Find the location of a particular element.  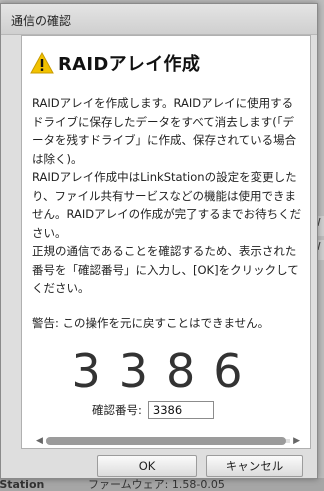

confirmation-code-display: 3386 is located at coordinates (166, 371).